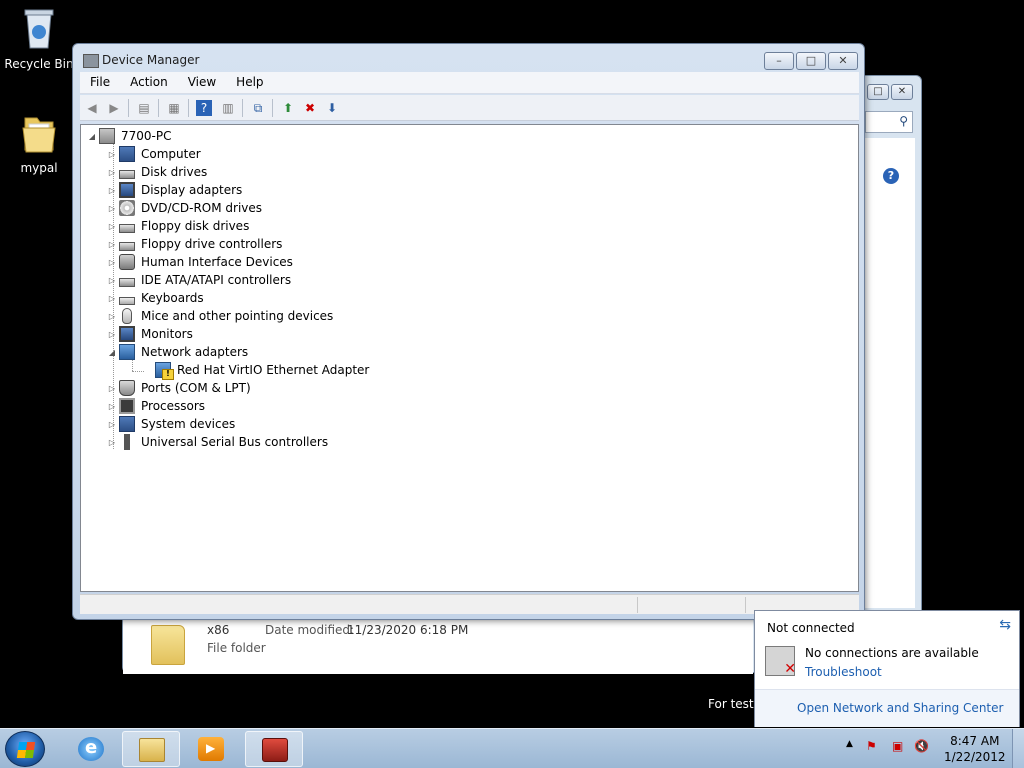 The width and height of the screenshot is (1024, 768). What do you see at coordinates (154, 154) in the screenshot?
I see `tree-category-item: ▷ Computer` at bounding box center [154, 154].